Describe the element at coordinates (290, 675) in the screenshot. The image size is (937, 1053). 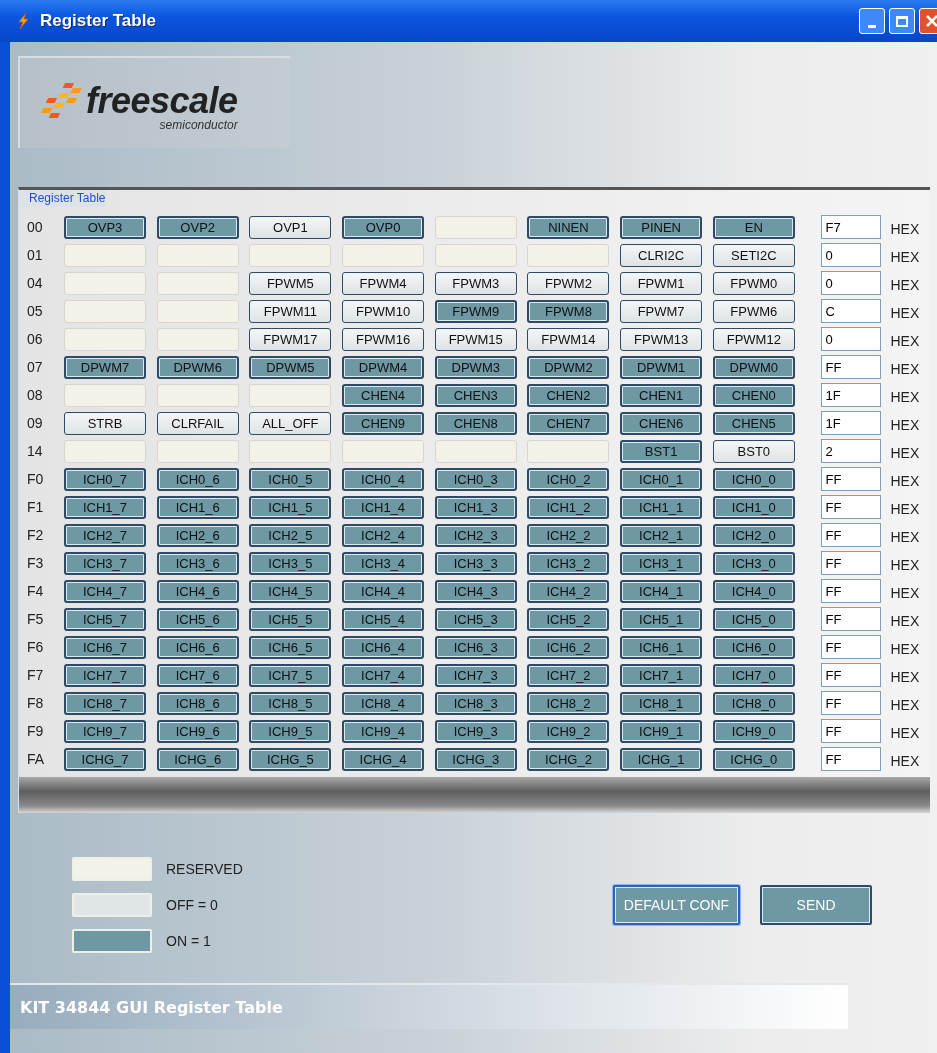
I see `bit-toggle: ICH7_5` at that location.